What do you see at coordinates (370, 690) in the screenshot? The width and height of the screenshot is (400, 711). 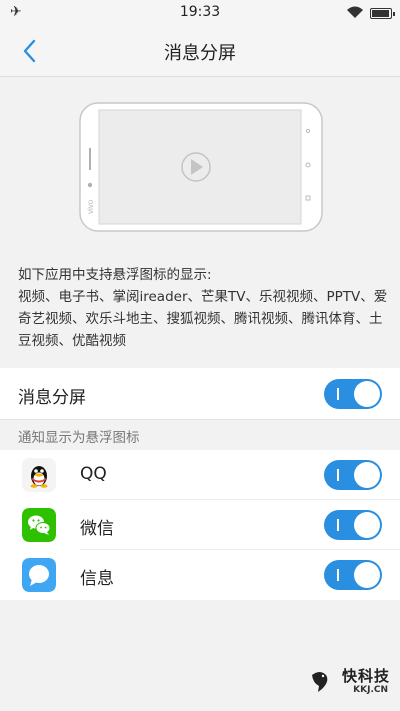 I see `watermark-domain: KKJ.CN` at bounding box center [370, 690].